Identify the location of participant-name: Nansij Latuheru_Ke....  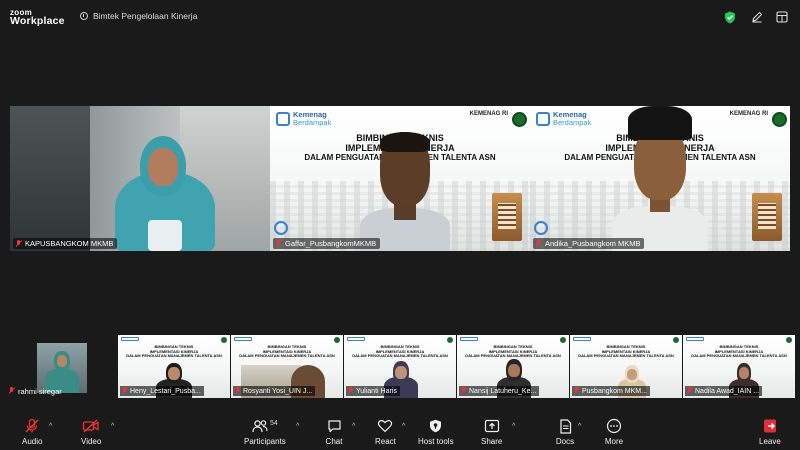
(503, 391).